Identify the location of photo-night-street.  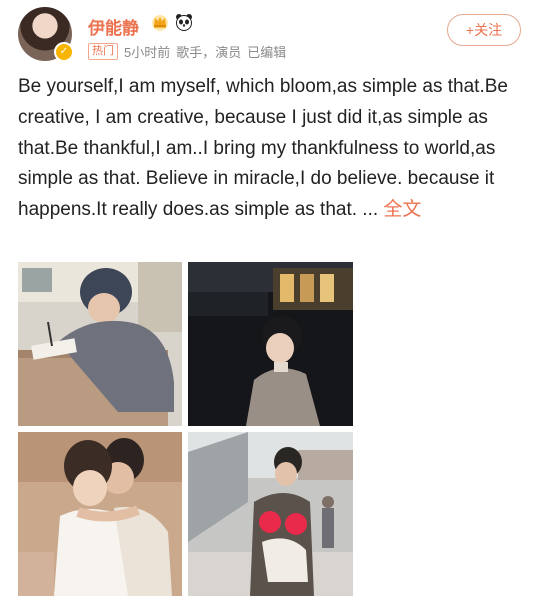
(270, 344).